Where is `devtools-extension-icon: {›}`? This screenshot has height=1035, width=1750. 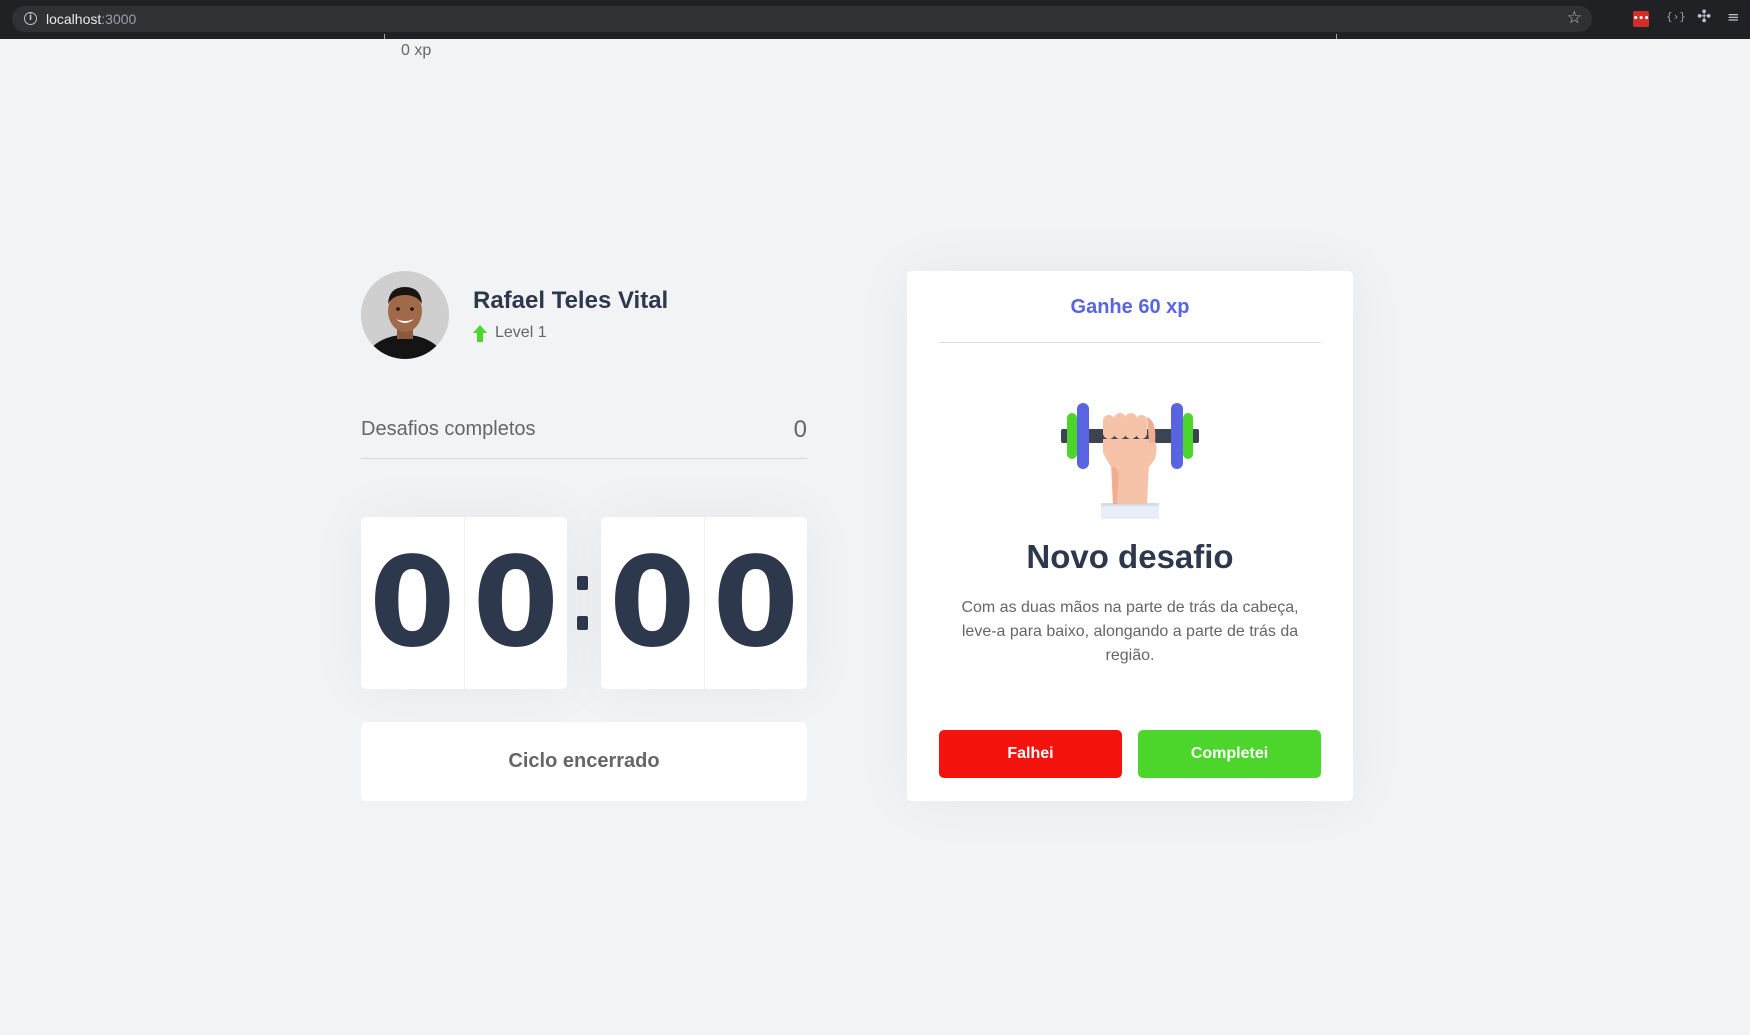
devtools-extension-icon: {›} is located at coordinates (1676, 16).